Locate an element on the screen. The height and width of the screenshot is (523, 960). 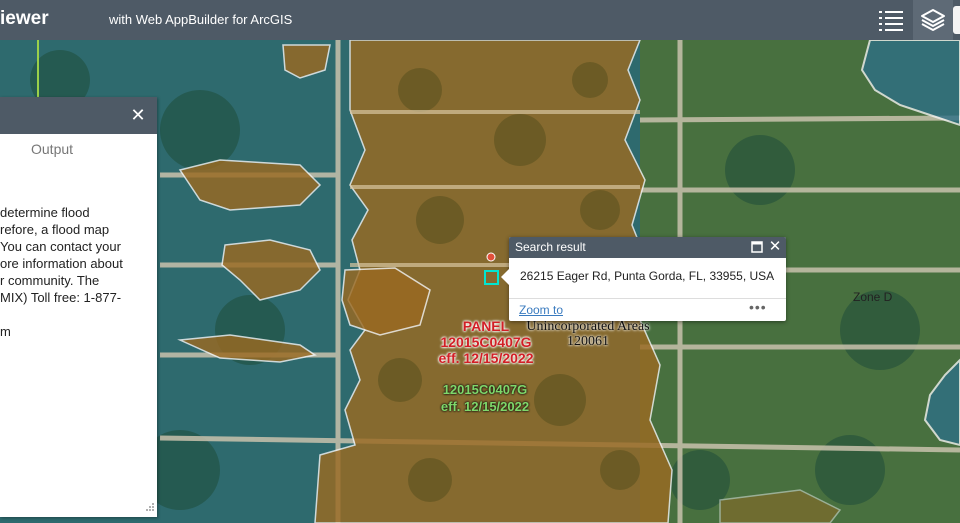
panel-effective-date-green: eff. 12/15/2022 is located at coordinates (485, 406).